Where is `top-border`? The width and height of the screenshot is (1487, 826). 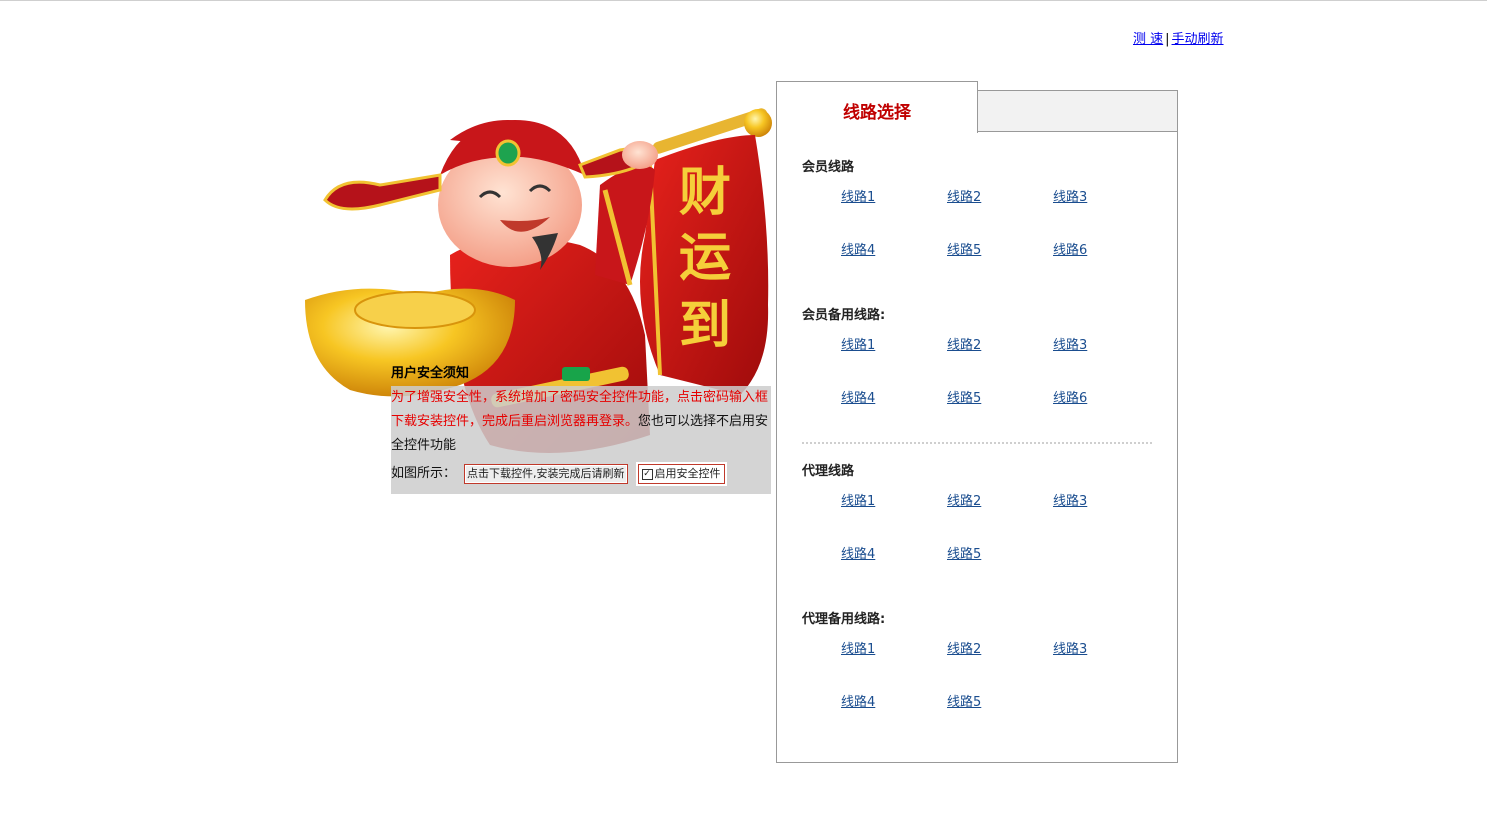 top-border is located at coordinates (743, 0).